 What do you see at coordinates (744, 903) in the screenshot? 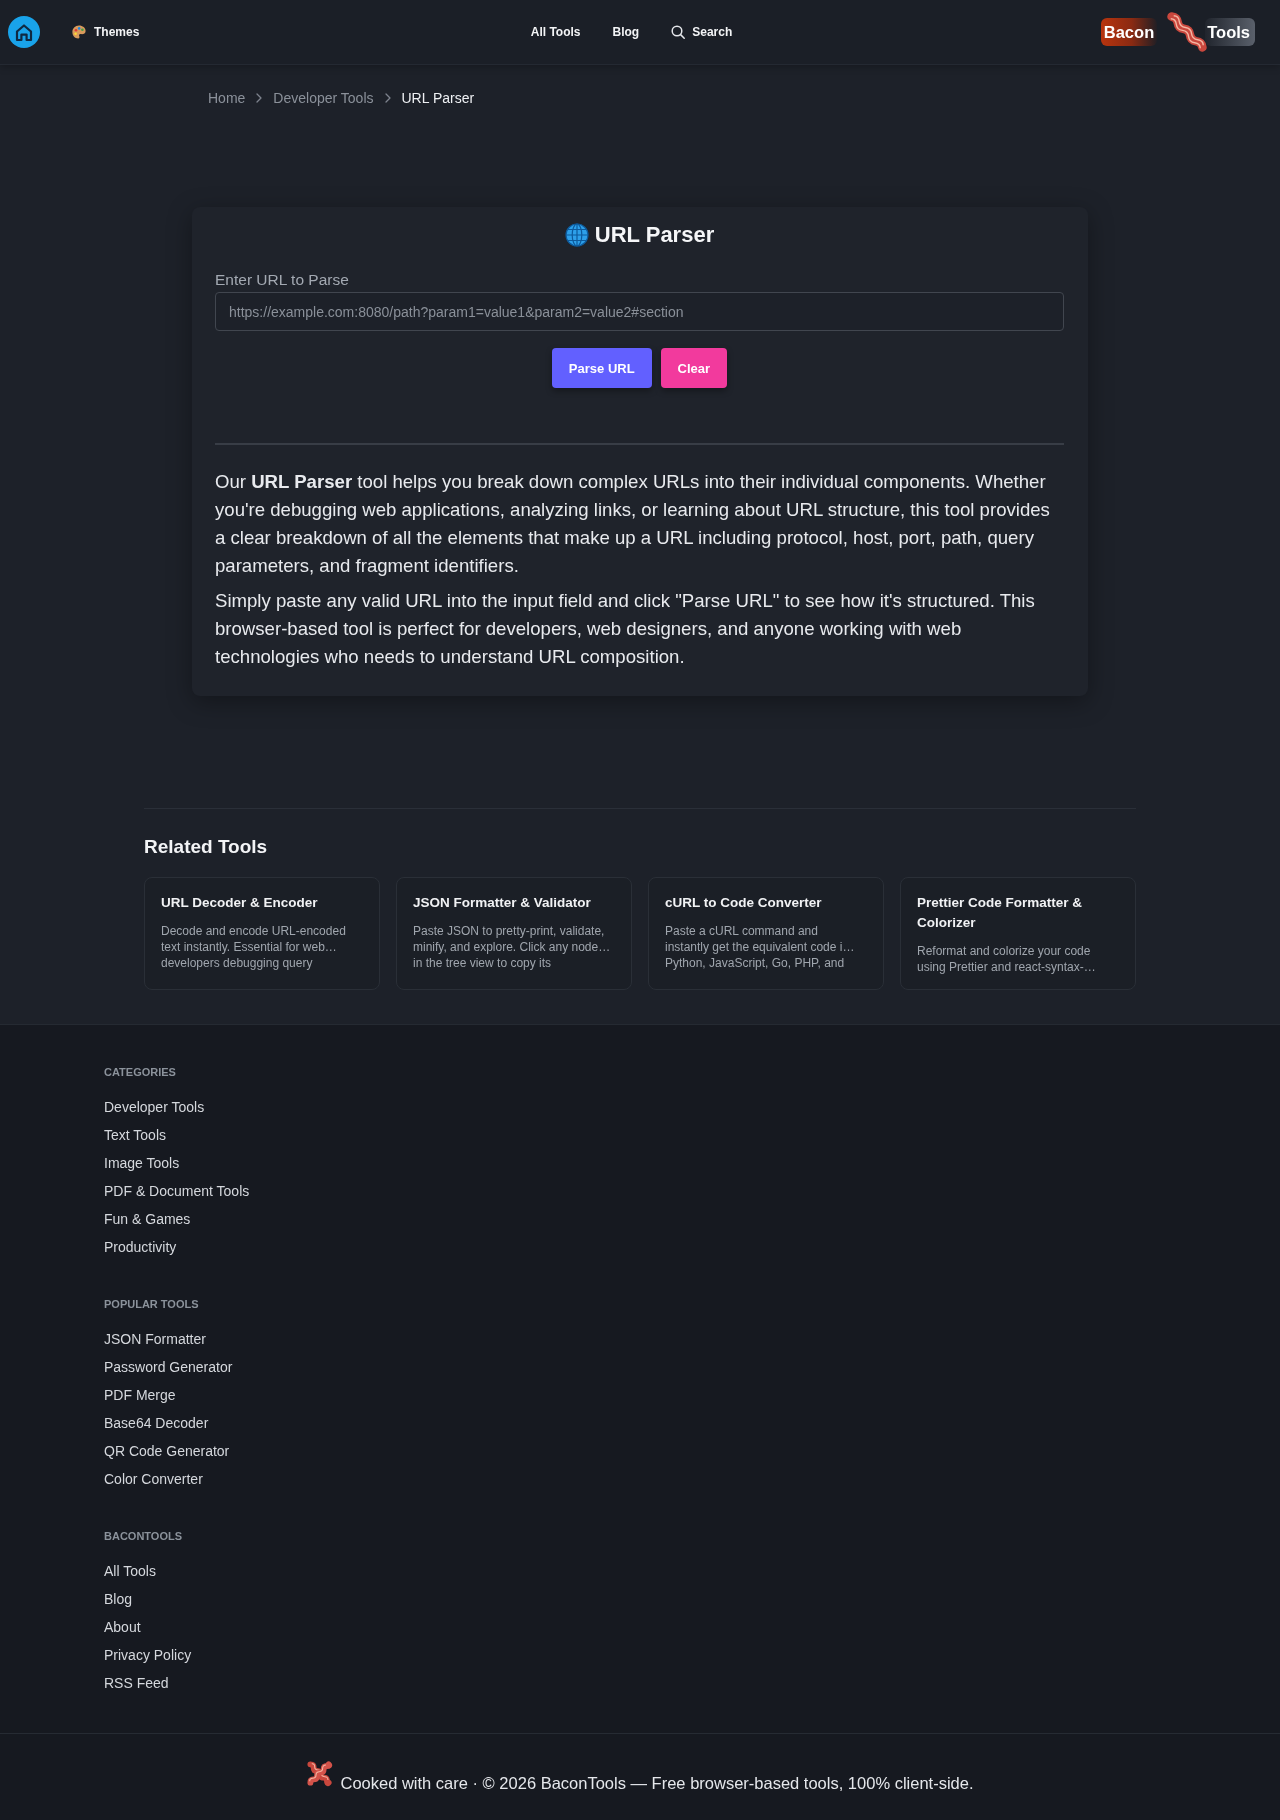
I see `card-title: cURL to Code Converter` at bounding box center [744, 903].